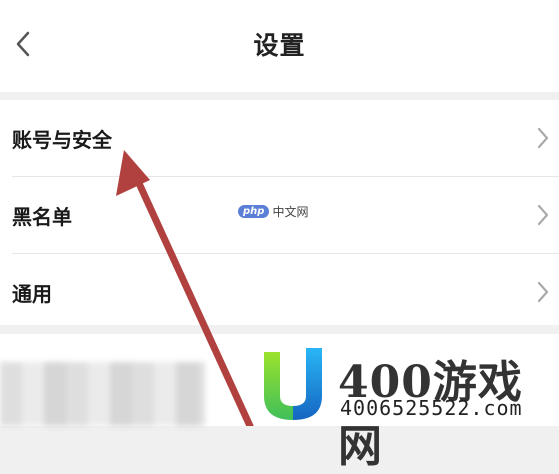 The width and height of the screenshot is (559, 474). I want to click on php-badge: php, so click(254, 211).